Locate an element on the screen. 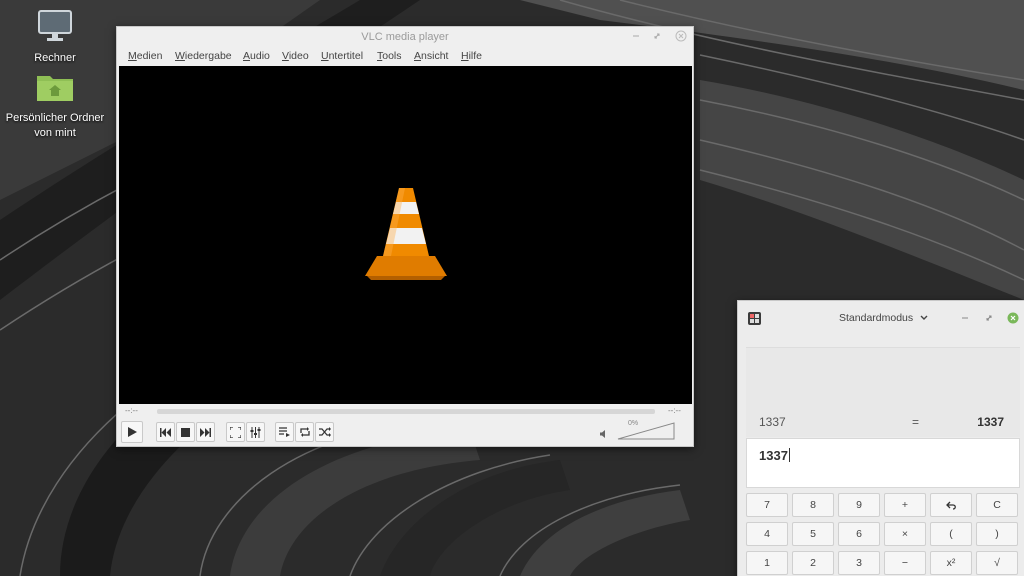 This screenshot has height=576, width=1024. key-plus: + is located at coordinates (905, 505).